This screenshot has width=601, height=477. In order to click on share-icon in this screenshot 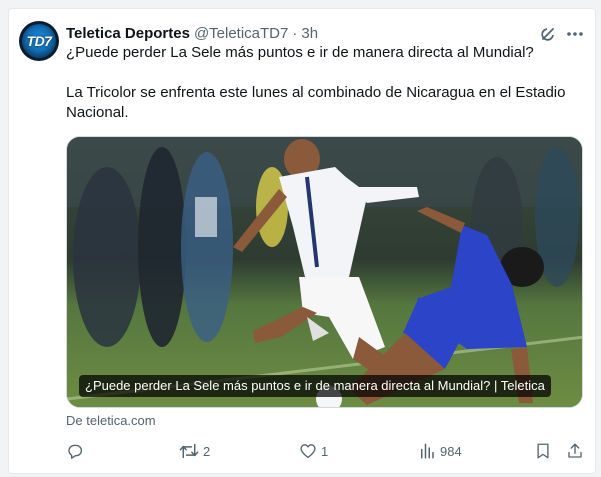, I will do `click(575, 450)`.